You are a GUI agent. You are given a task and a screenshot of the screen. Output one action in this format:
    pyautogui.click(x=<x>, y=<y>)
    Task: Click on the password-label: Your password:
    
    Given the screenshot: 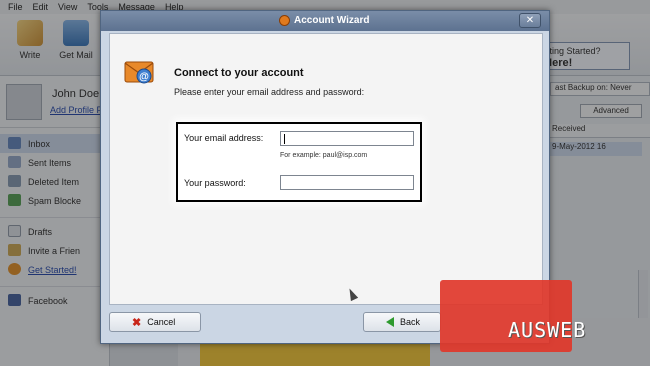 What is the action you would take?
    pyautogui.click(x=215, y=183)
    